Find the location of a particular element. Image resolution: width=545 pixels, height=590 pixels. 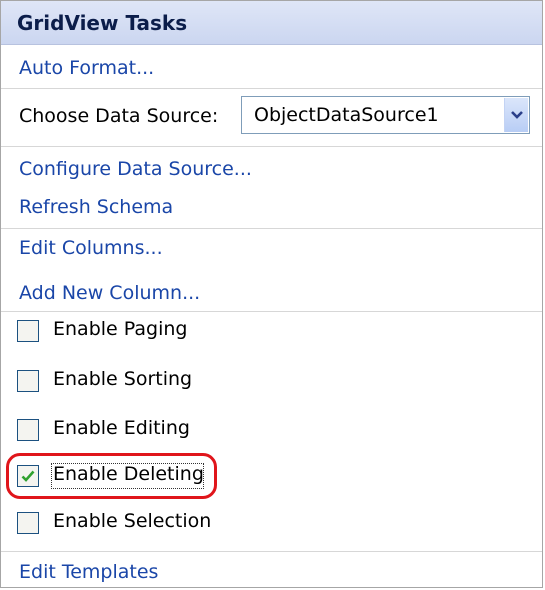

enable-paging-checkbox is located at coordinates (28, 331).